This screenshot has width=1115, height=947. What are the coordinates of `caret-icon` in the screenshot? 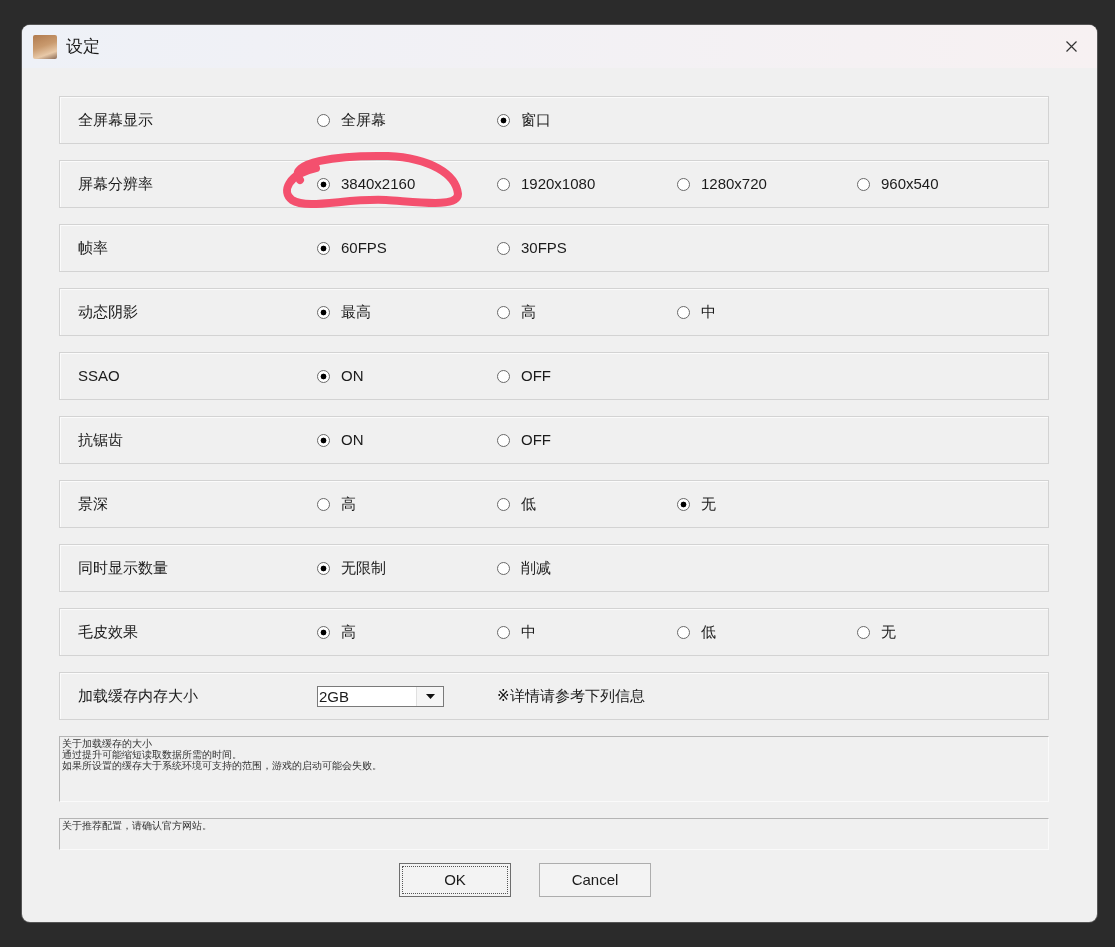 It's located at (430, 696).